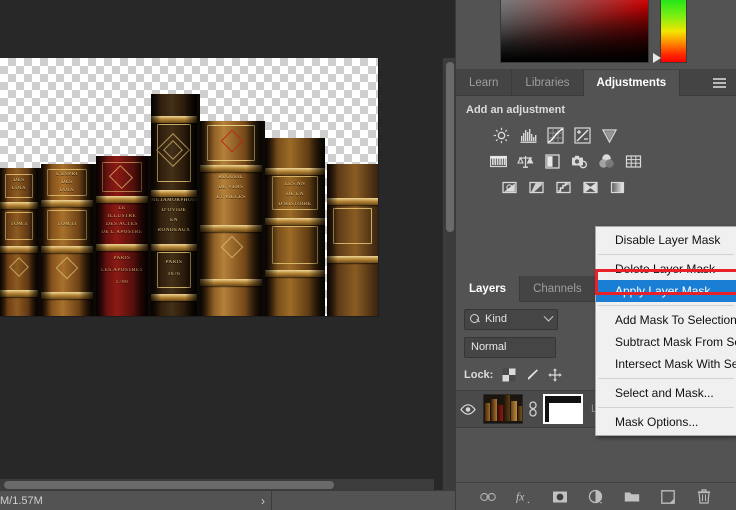  What do you see at coordinates (520, 497) in the screenshot?
I see `svg-text: fx` at bounding box center [520, 497].